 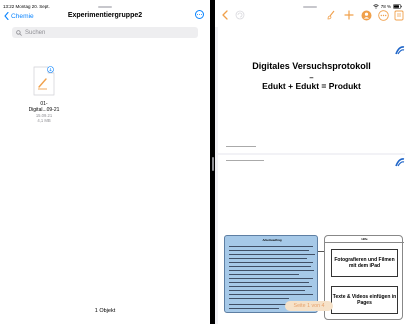 I want to click on pages-toolbar, so click(x=310, y=17).